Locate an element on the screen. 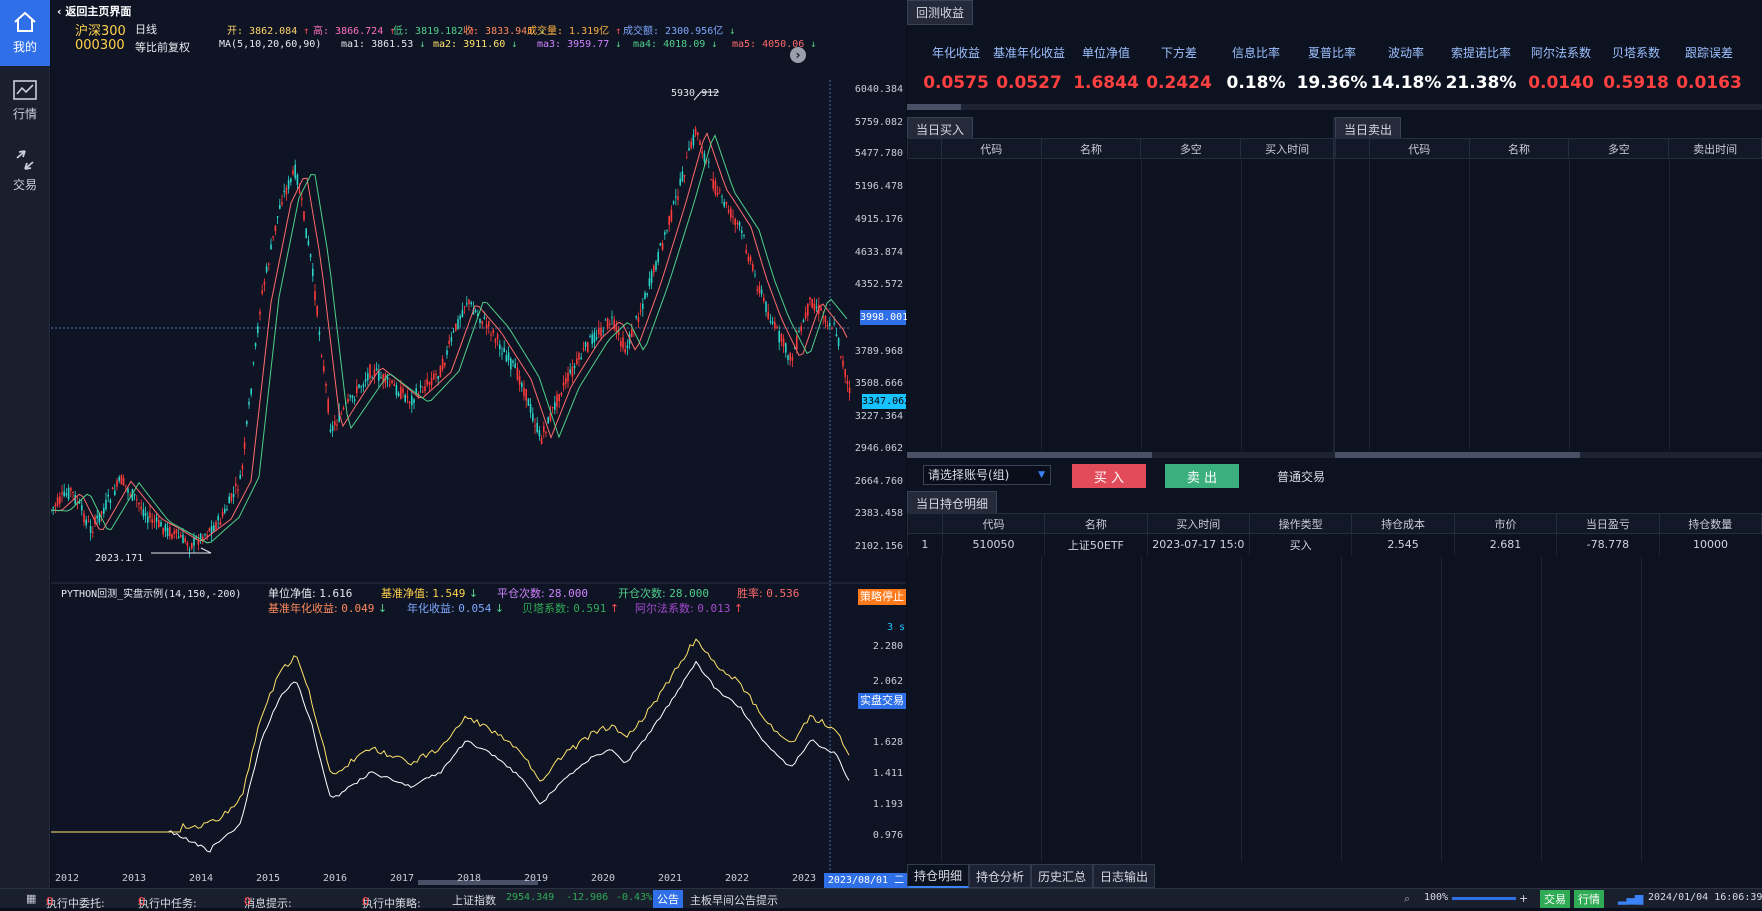 This screenshot has height=911, width=1762. grid-icon: ▦ is located at coordinates (31, 898).